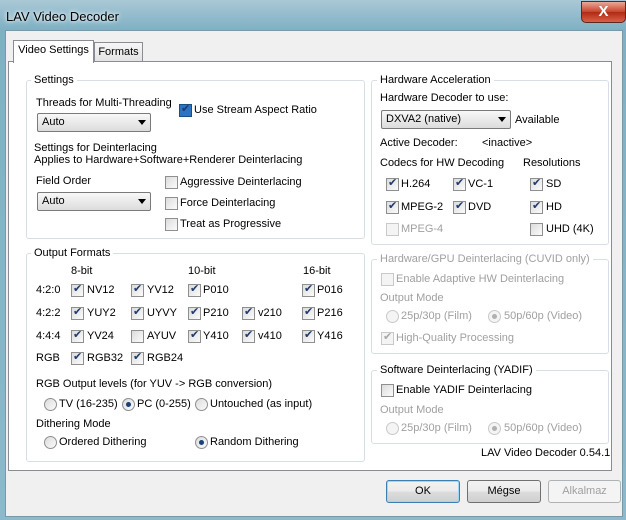 The height and width of the screenshot is (520, 626). I want to click on format-checkbox-p016, so click(308, 289).